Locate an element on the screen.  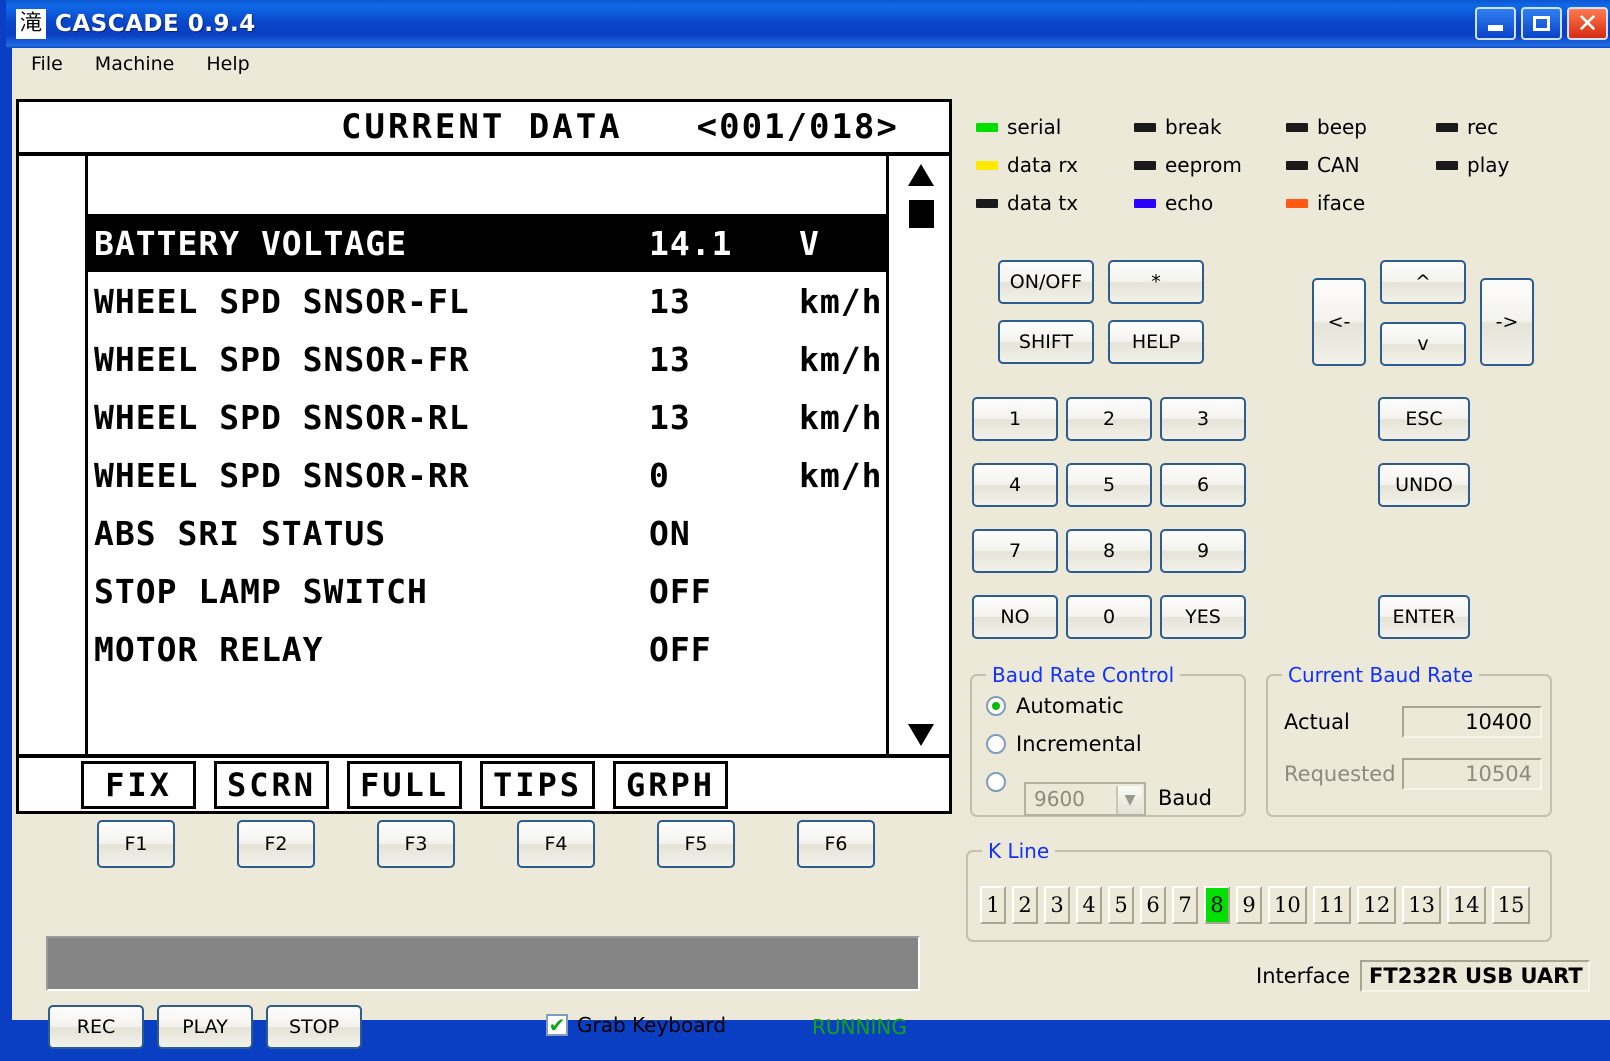
lcd-row: WHEEL SPD SNSOR-FR 13 km/h is located at coordinates (487, 359).